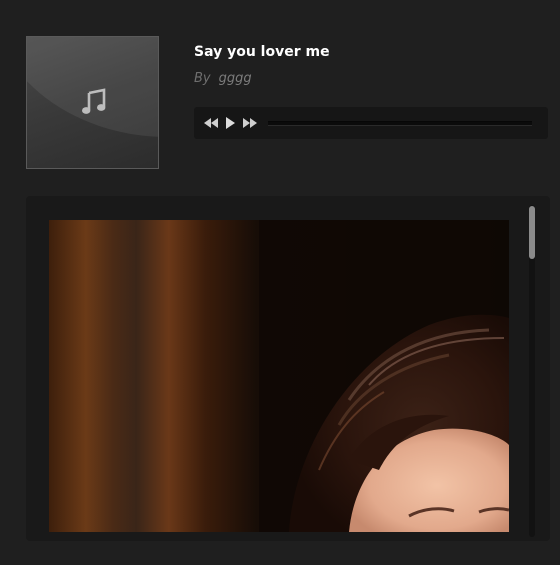 Image resolution: width=560 pixels, height=565 pixels. I want to click on progress-bar, so click(400, 123).